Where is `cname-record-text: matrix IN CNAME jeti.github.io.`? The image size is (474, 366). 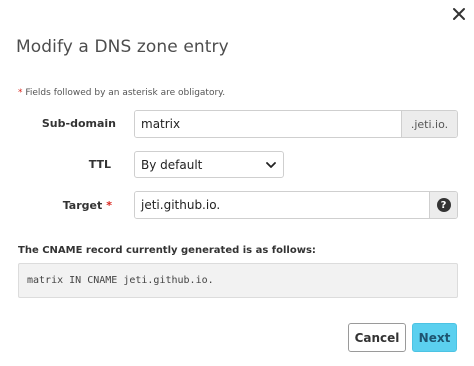
cname-record-text: matrix IN CNAME jeti.github.io. is located at coordinates (120, 280).